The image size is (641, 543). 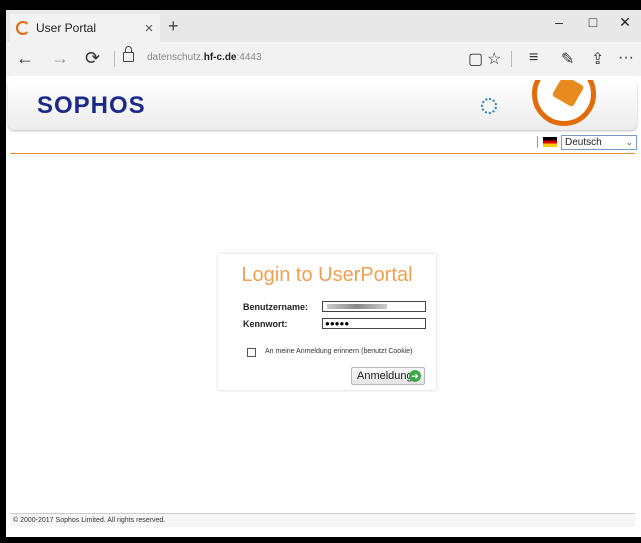 What do you see at coordinates (91, 105) in the screenshot?
I see `sophos-logo: SOPHOS` at bounding box center [91, 105].